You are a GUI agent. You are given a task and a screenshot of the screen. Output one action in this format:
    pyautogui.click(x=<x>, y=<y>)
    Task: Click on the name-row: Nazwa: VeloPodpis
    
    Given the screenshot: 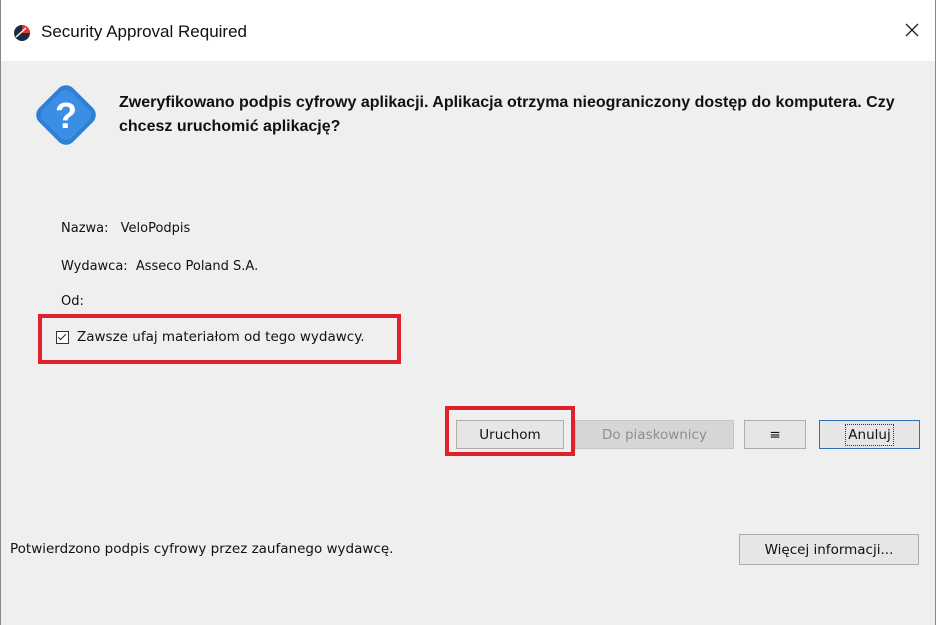 What is the action you would take?
    pyautogui.click(x=125, y=228)
    